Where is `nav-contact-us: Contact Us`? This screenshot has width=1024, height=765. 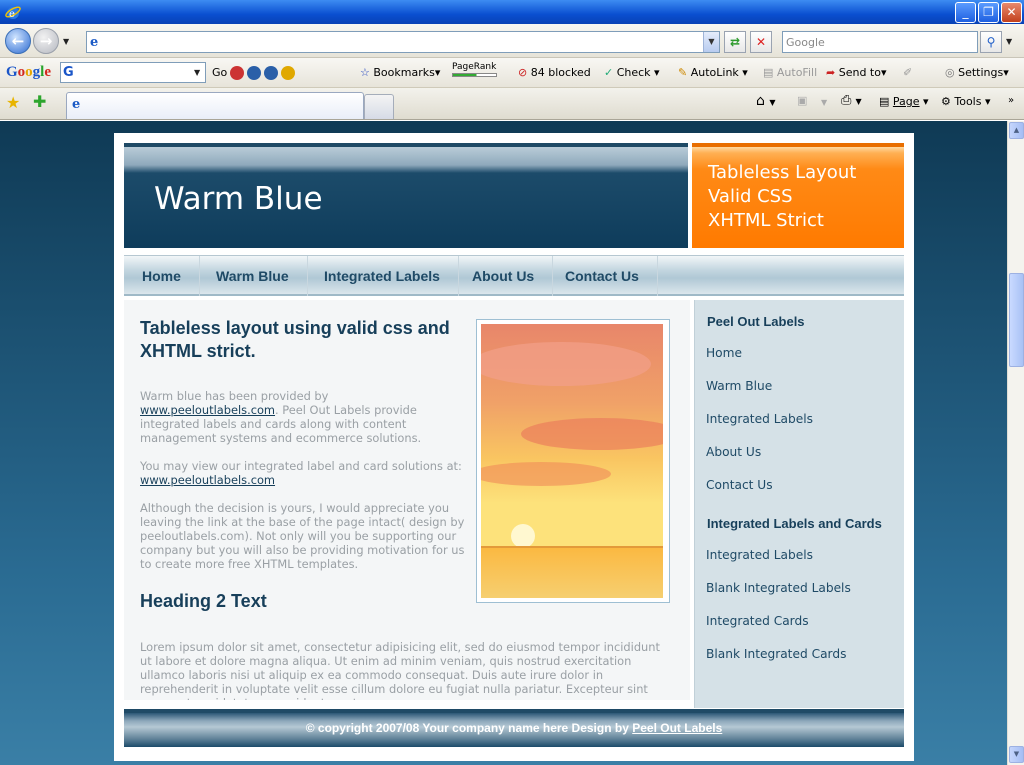 nav-contact-us: Contact Us is located at coordinates (602, 276).